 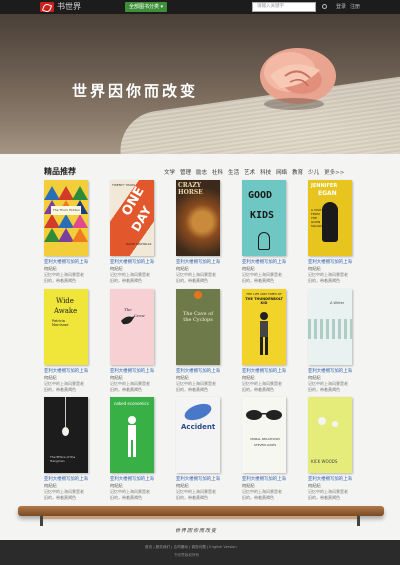 I want to click on category-link: 教育, so click(x=297, y=172).